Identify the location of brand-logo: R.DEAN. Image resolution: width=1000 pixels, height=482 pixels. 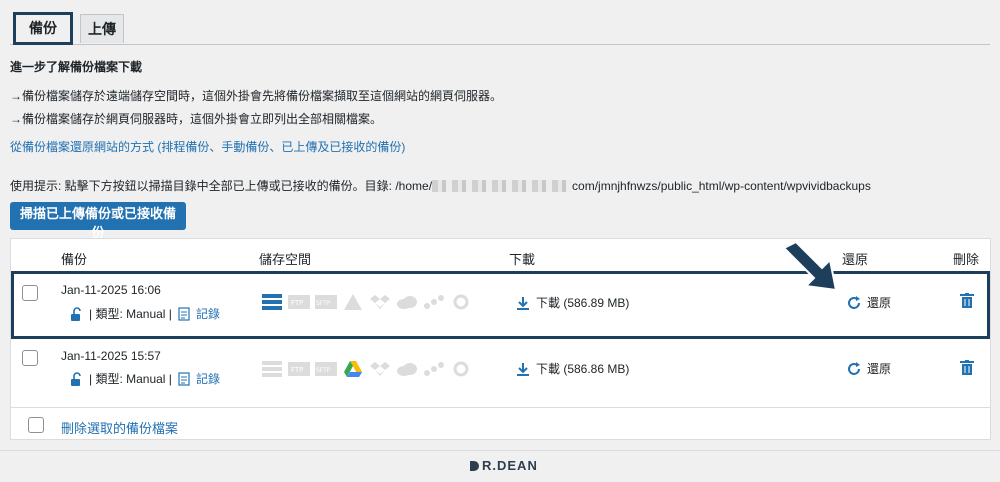
(503, 465).